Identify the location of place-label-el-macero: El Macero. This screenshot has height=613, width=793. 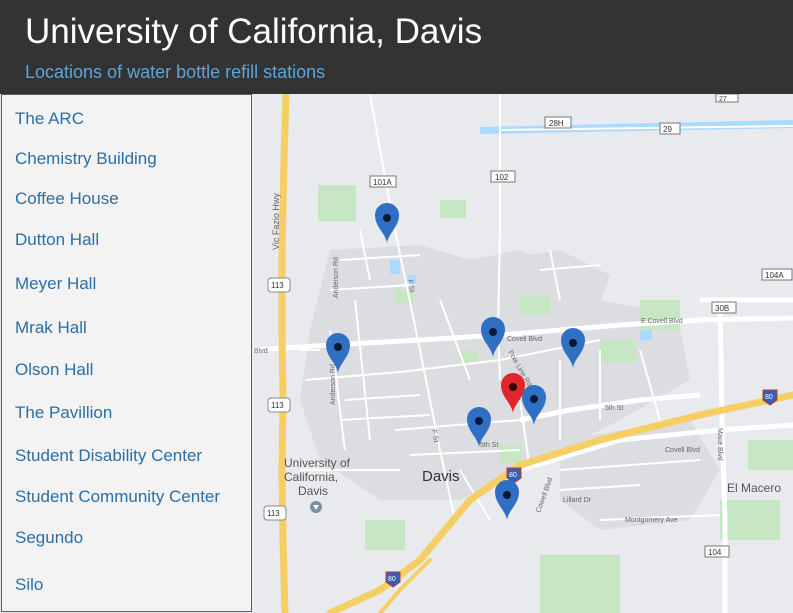
(754, 488).